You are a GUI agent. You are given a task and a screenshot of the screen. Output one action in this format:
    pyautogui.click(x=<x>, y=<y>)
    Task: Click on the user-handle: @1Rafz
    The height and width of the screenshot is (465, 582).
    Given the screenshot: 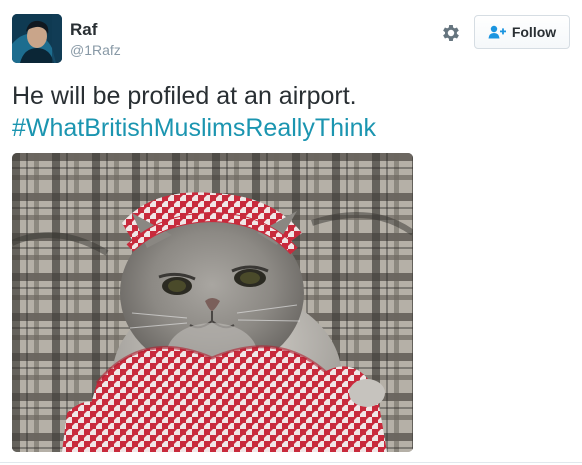 What is the action you would take?
    pyautogui.click(x=95, y=50)
    